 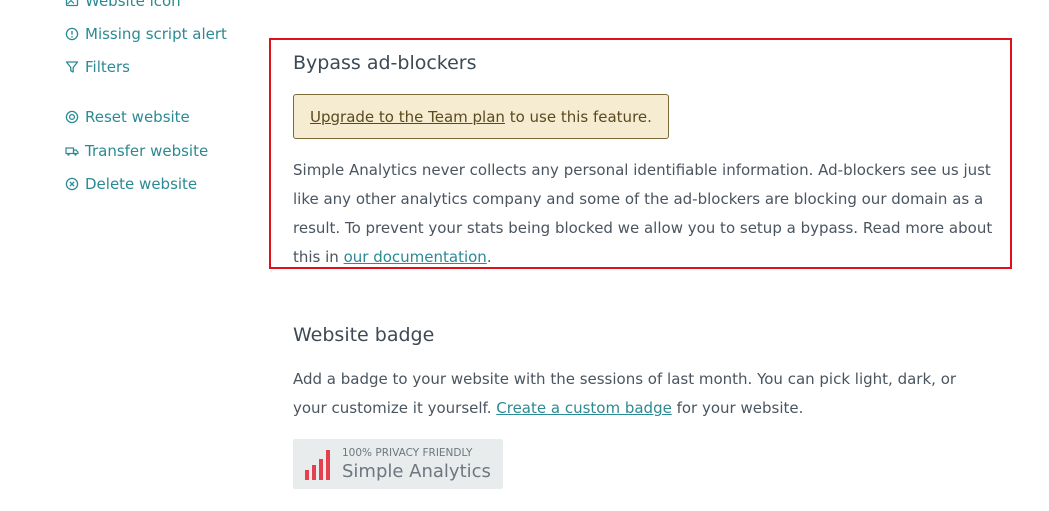 I want to click on sidebar-item-label: Transfer website, so click(x=147, y=151).